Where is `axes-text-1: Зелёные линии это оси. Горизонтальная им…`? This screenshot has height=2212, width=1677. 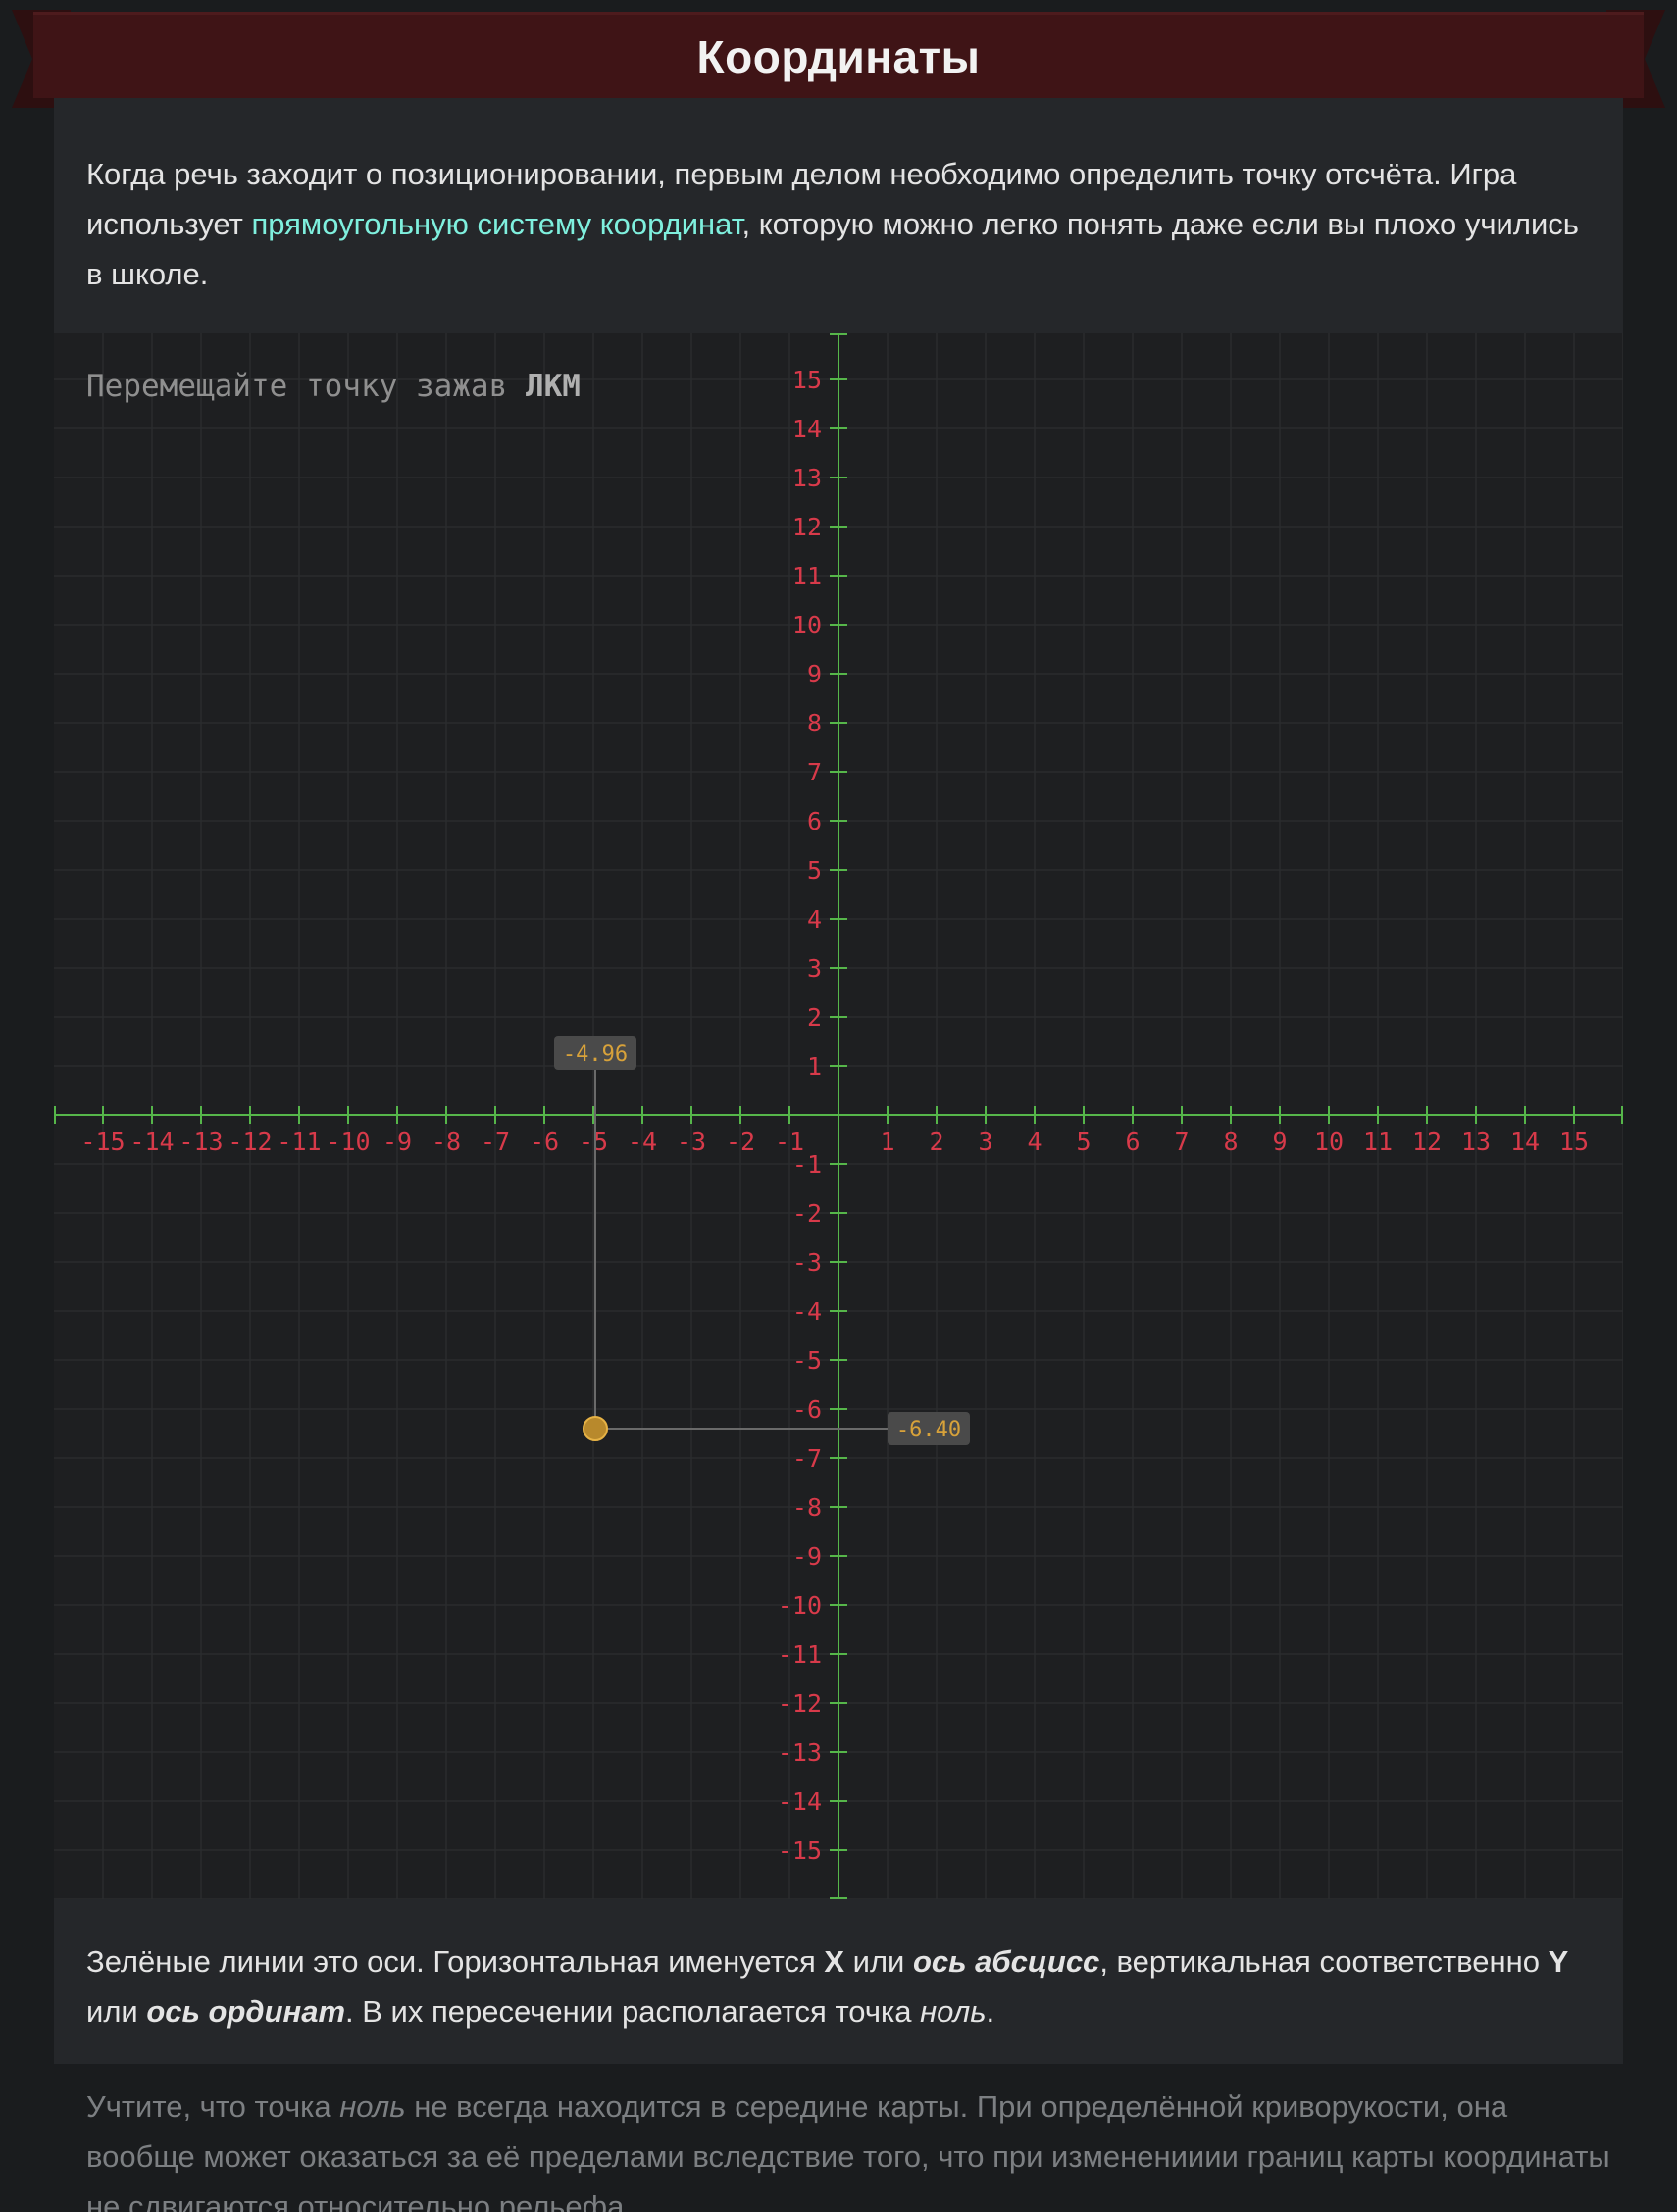 axes-text-1: Зелёные линии это оси. Горизонтальная им… is located at coordinates (455, 1961).